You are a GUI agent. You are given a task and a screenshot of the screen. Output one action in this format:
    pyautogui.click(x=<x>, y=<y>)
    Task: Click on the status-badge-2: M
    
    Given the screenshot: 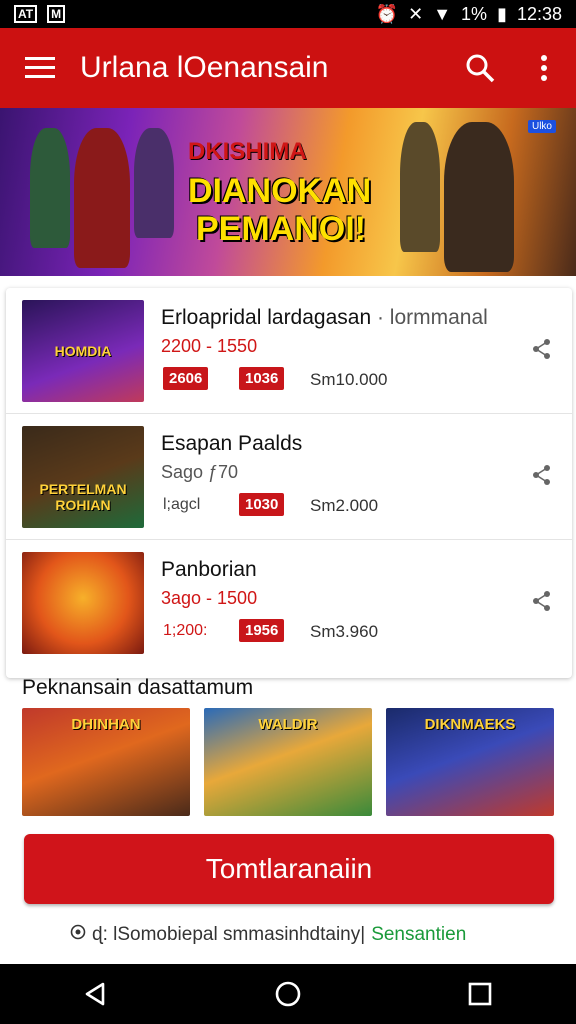 What is the action you would take?
    pyautogui.click(x=56, y=14)
    